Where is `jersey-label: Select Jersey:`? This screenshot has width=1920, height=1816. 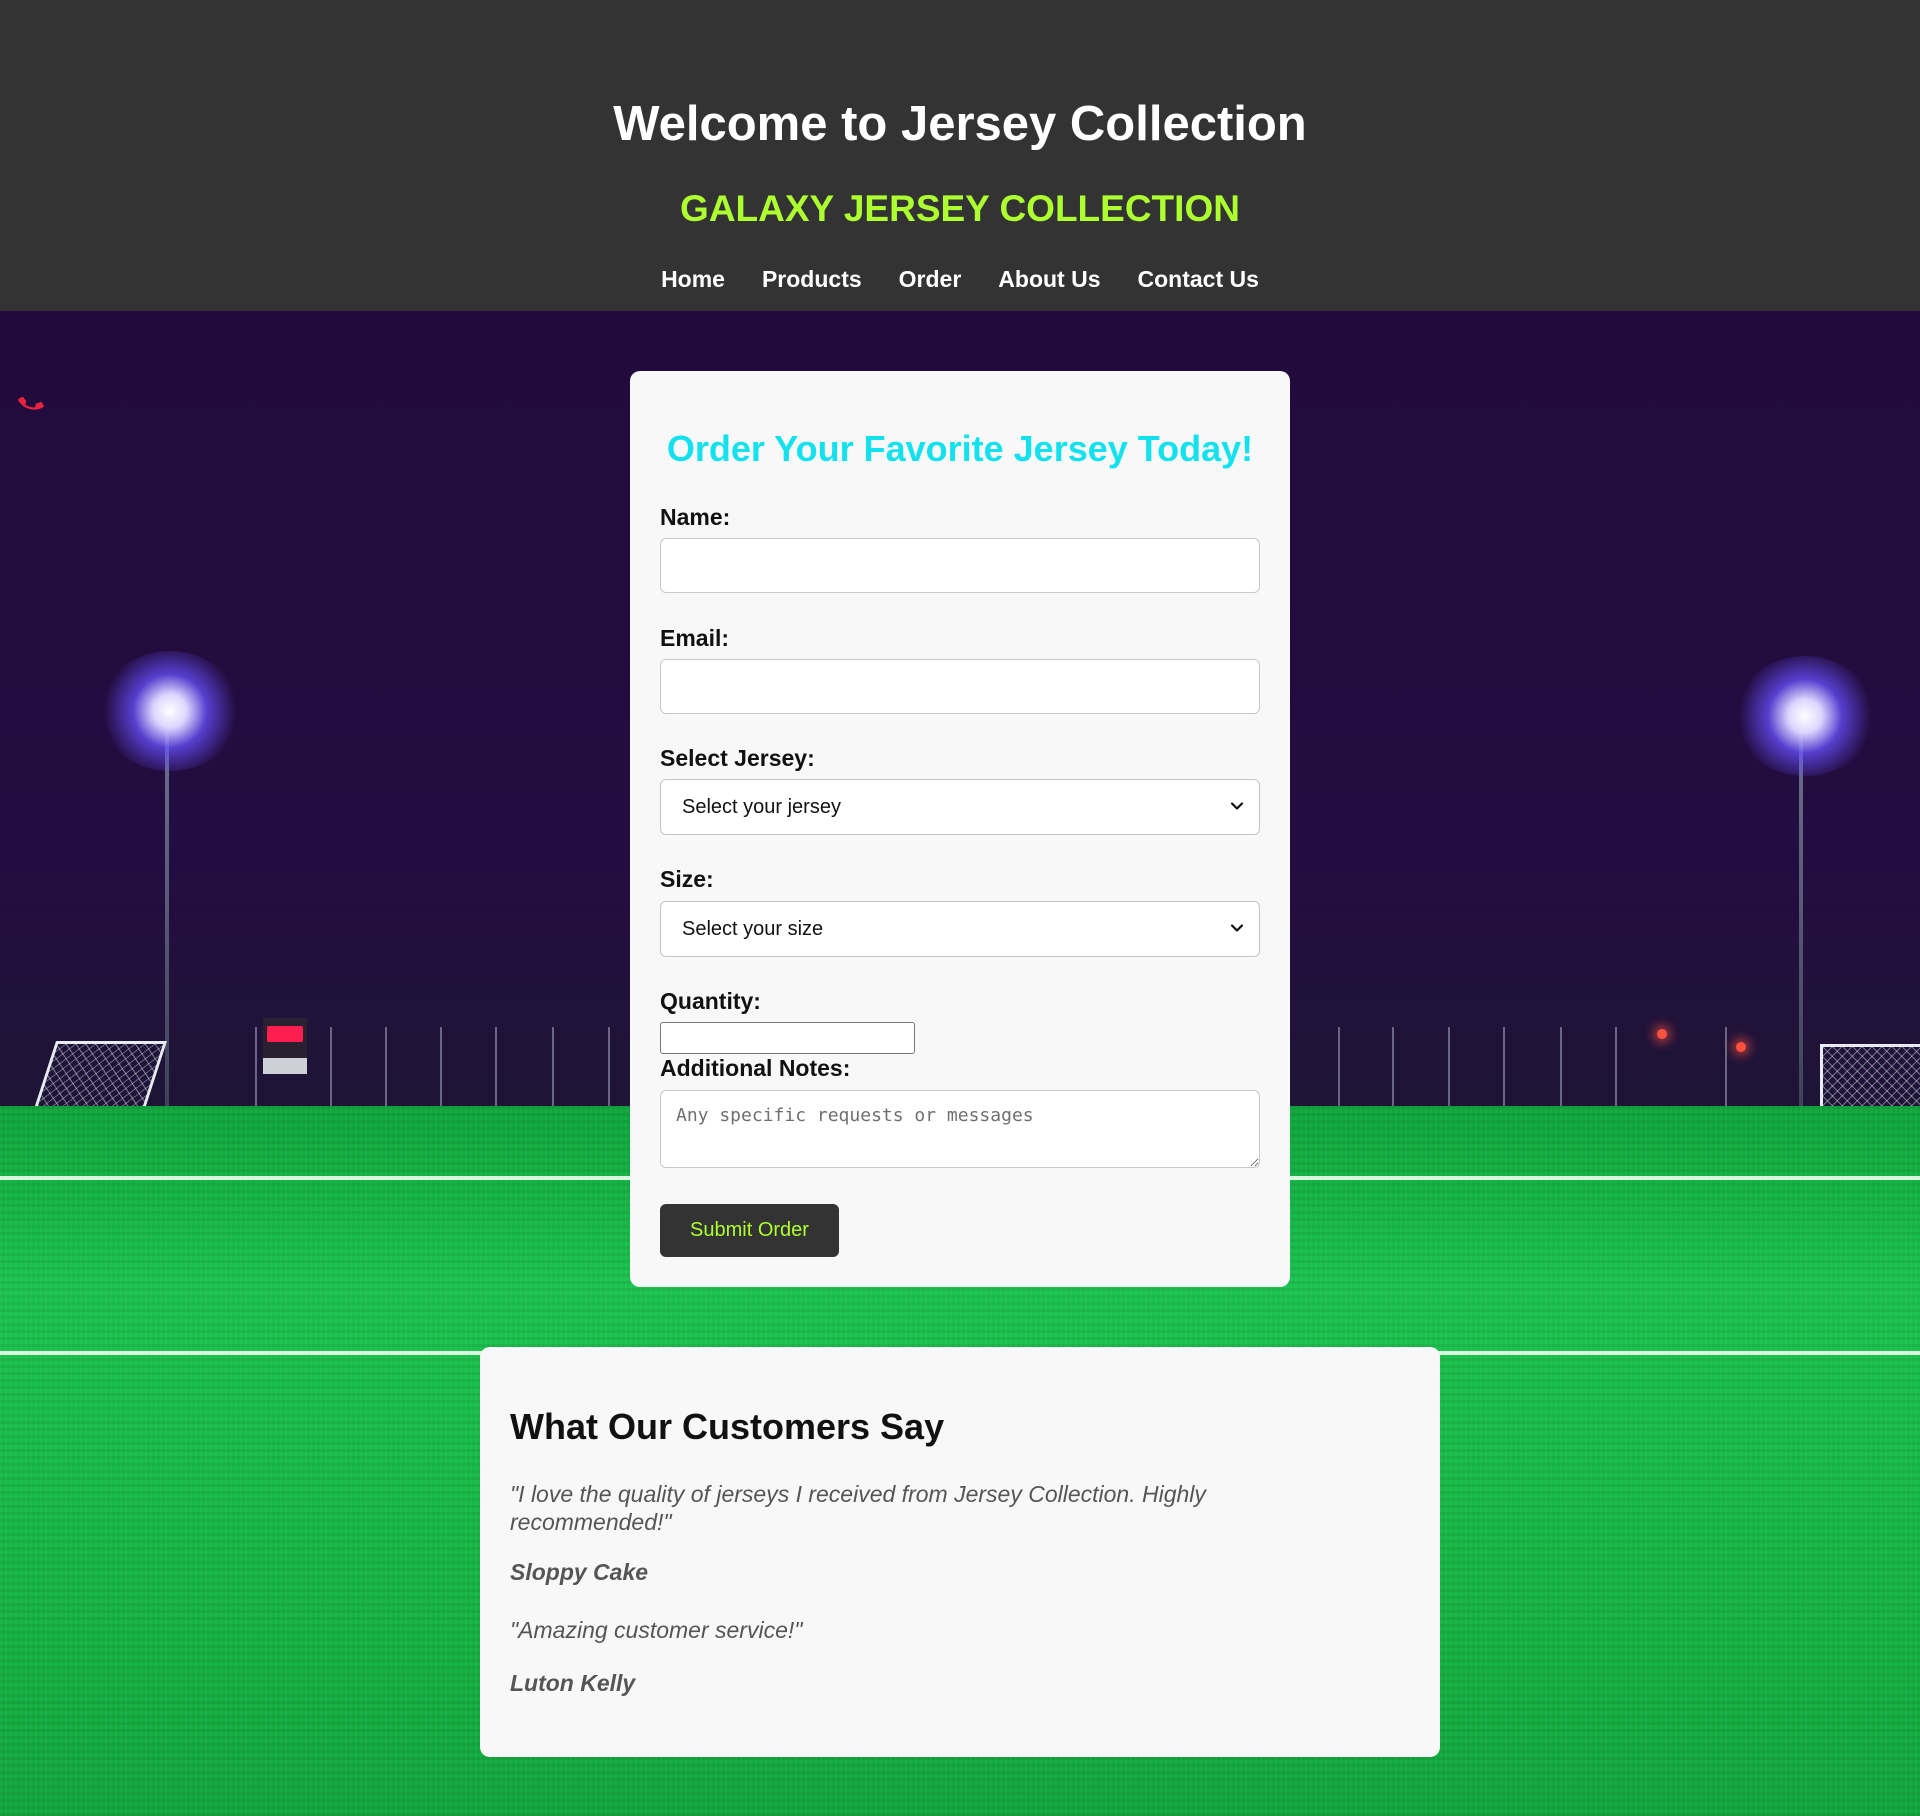 jersey-label: Select Jersey: is located at coordinates (737, 758).